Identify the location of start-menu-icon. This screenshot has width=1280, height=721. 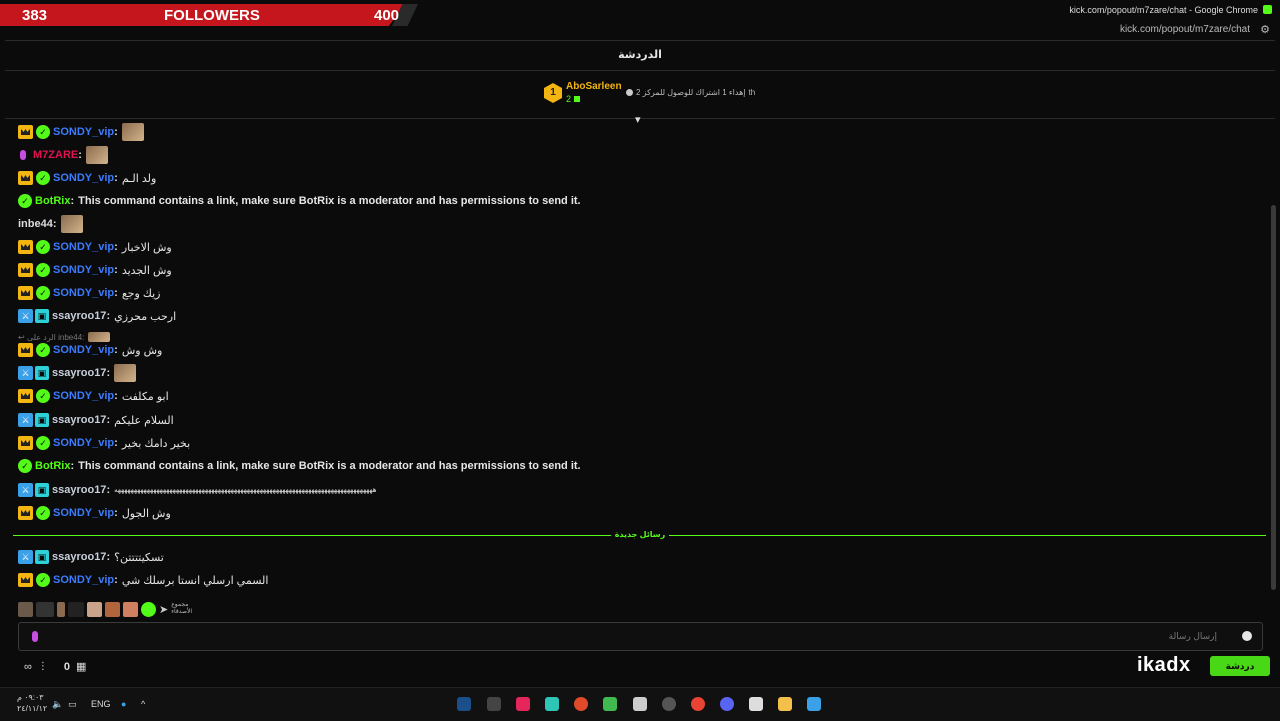
(814, 704).